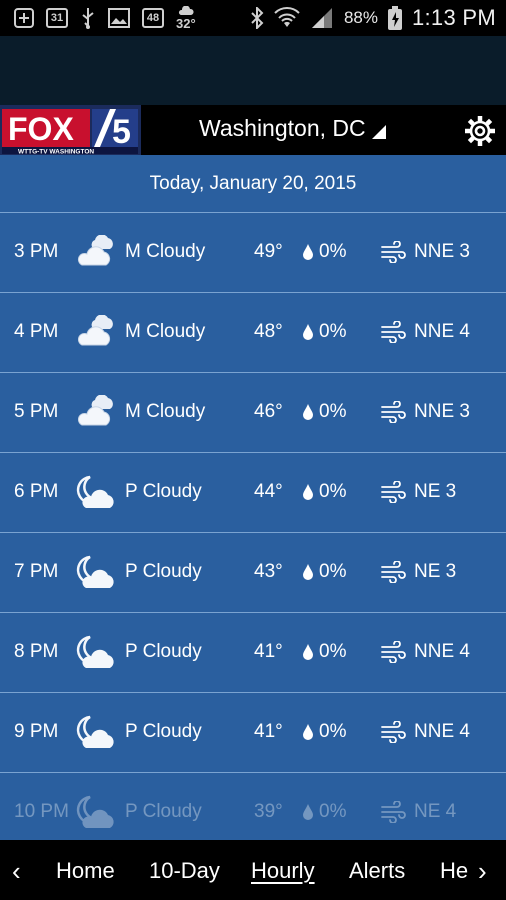 Image resolution: width=506 pixels, height=900 pixels. I want to click on app-header: FOX 5 WTTG-TV WASHINGTON Washington, DC, so click(253, 130).